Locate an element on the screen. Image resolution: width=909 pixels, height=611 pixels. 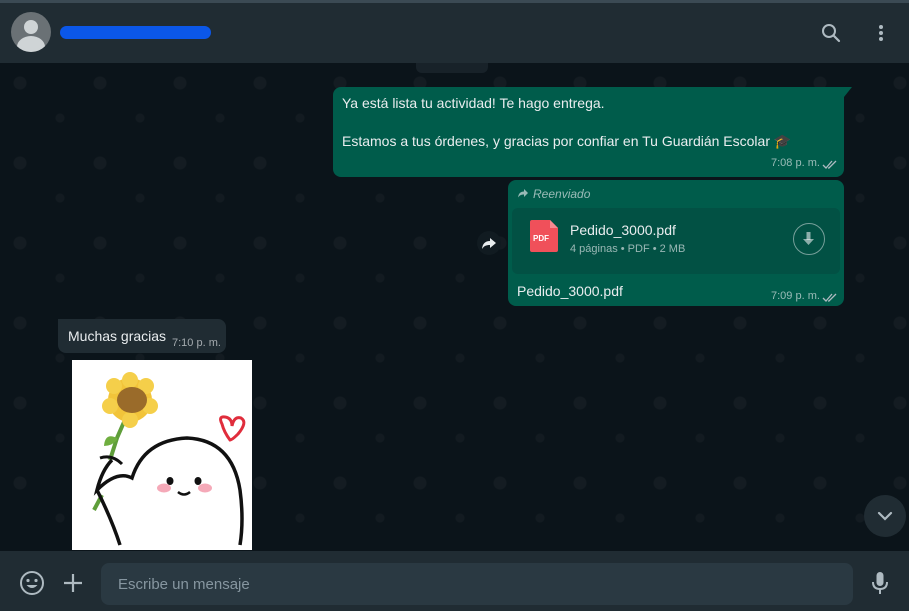
contact-avatar is located at coordinates (31, 32).